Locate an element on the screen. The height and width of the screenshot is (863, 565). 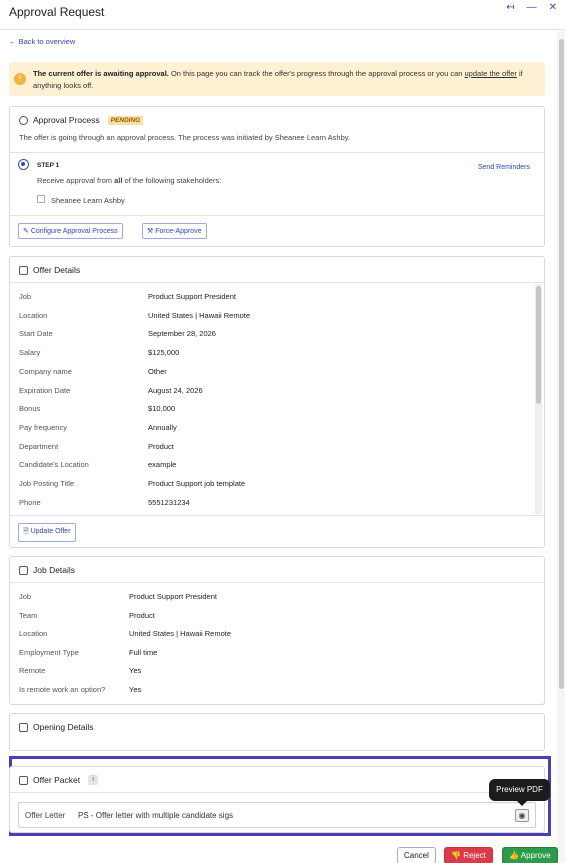
offer-packet-title: Offer Packet i is located at coordinates (59, 780).